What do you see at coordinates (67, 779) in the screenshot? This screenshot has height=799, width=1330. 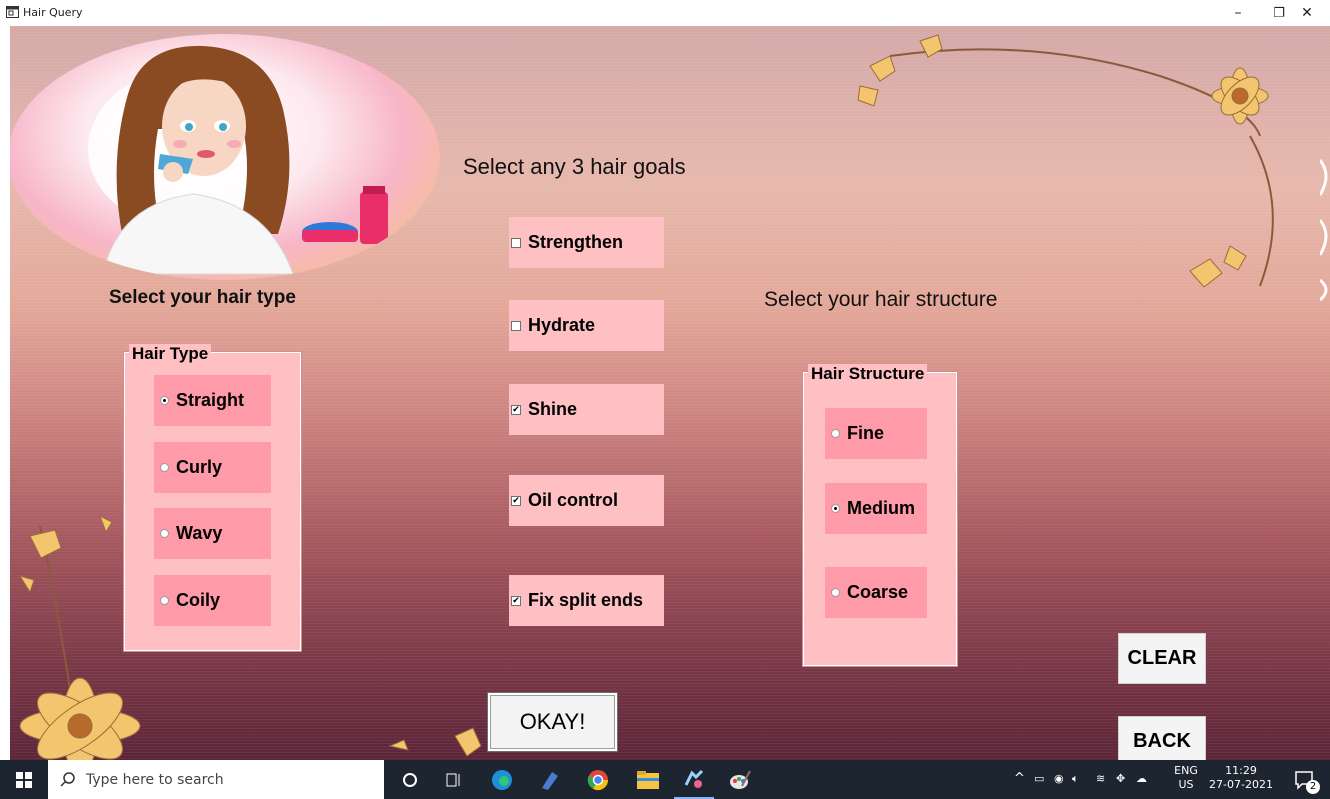 I see `search-icon` at bounding box center [67, 779].